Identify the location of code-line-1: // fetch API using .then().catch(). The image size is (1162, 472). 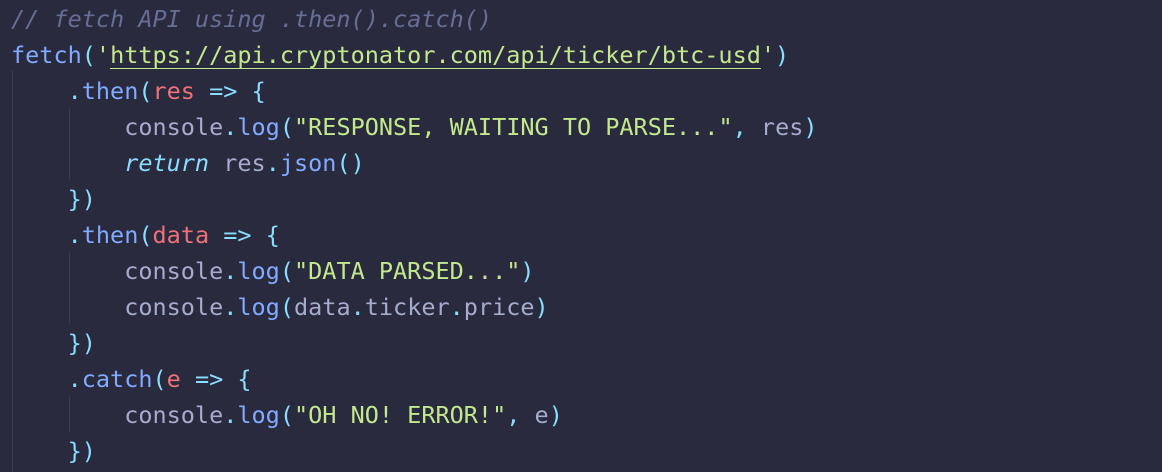
(251, 19).